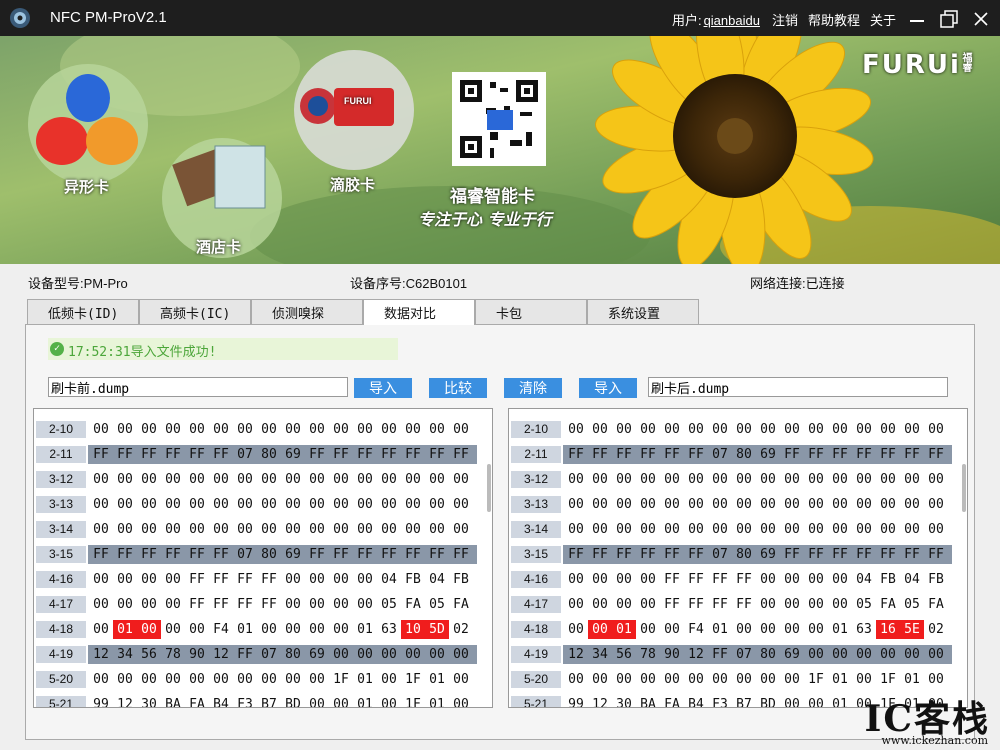 The image size is (1000, 750). I want to click on about-link: 关于, so click(883, 19).